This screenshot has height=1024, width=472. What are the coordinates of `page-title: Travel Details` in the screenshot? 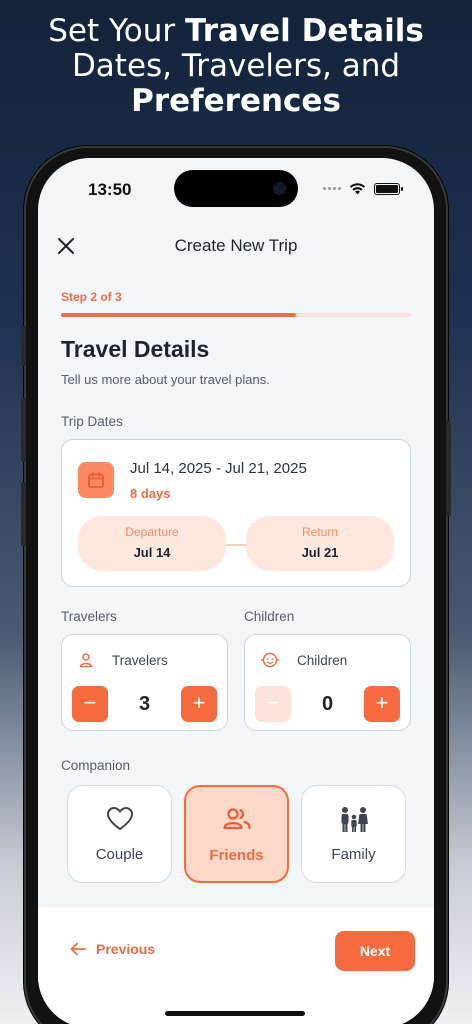 It's located at (135, 349).